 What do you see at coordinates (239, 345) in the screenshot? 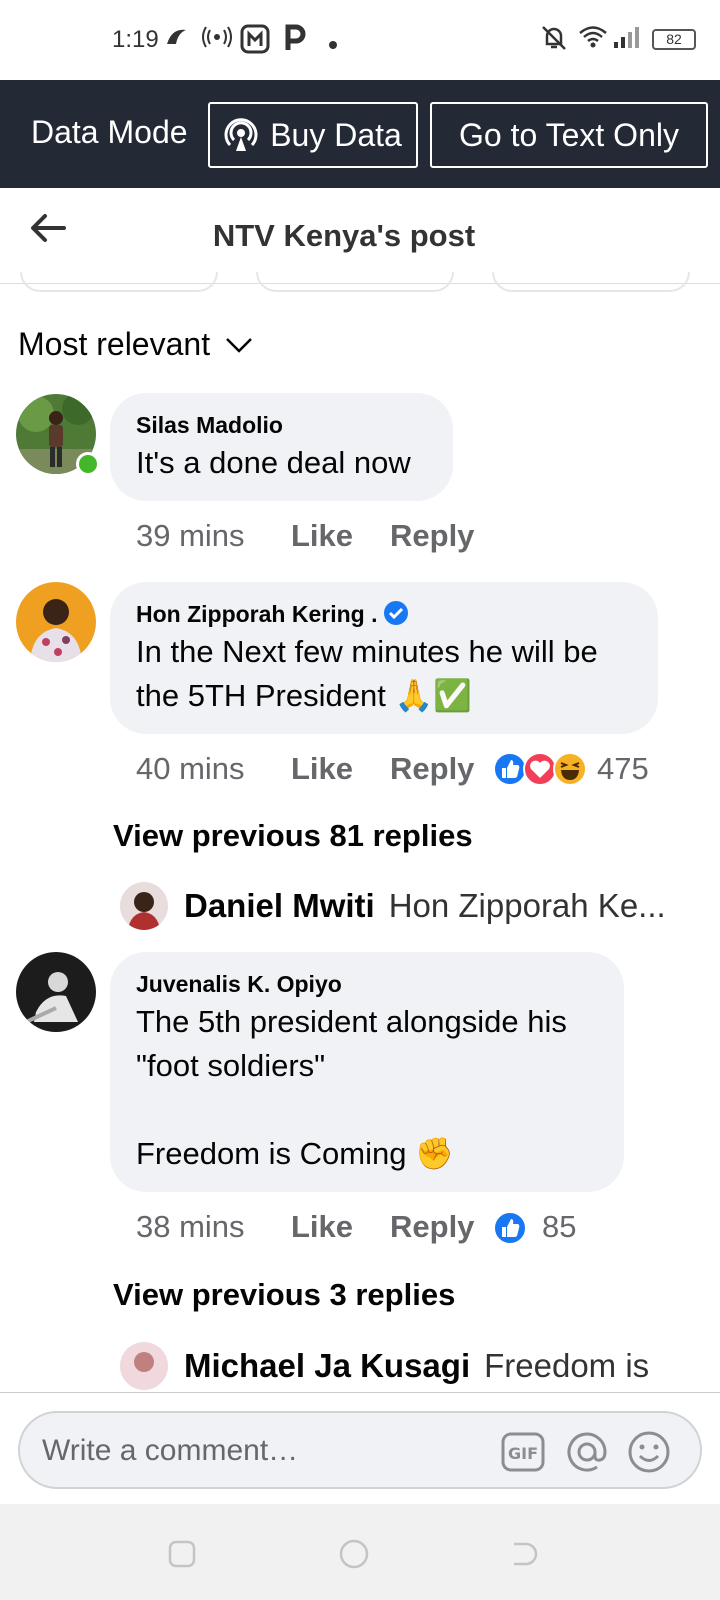
I see `chevron-down-icon` at bounding box center [239, 345].